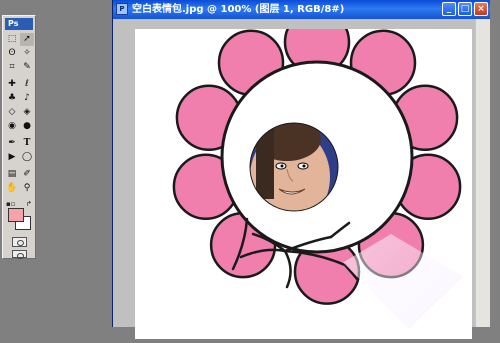  What do you see at coordinates (12, 84) in the screenshot?
I see `healing-brush-tool-icon: ✚` at bounding box center [12, 84].